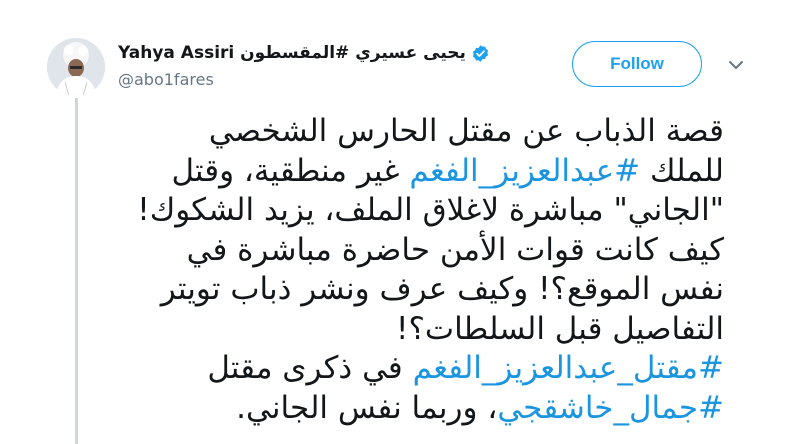 This screenshot has height=444, width=789. What do you see at coordinates (568, 368) in the screenshot?
I see `hashtag-link: #مقتل_عبدالعزيز_الفغم` at bounding box center [568, 368].